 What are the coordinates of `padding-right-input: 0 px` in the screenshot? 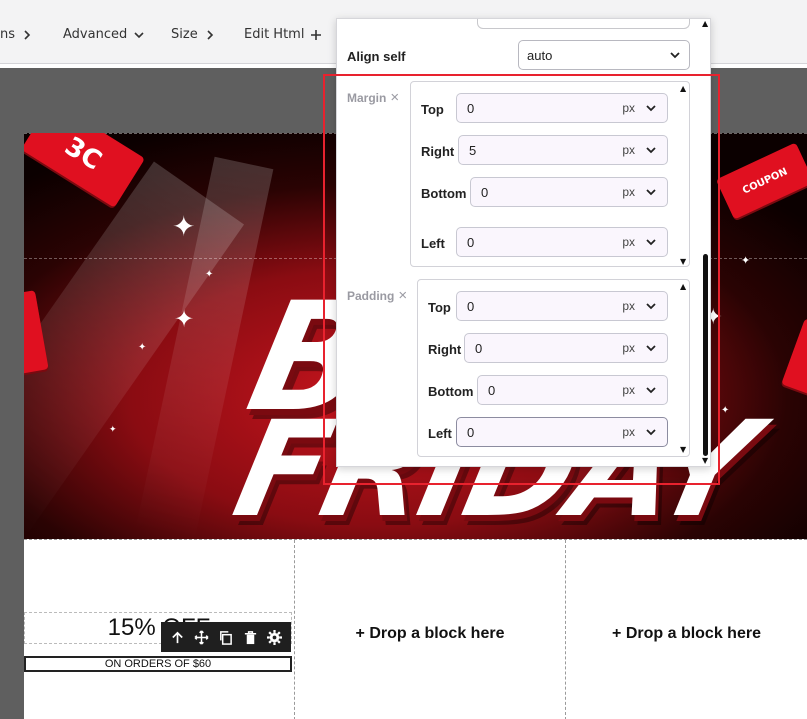 It's located at (566, 348).